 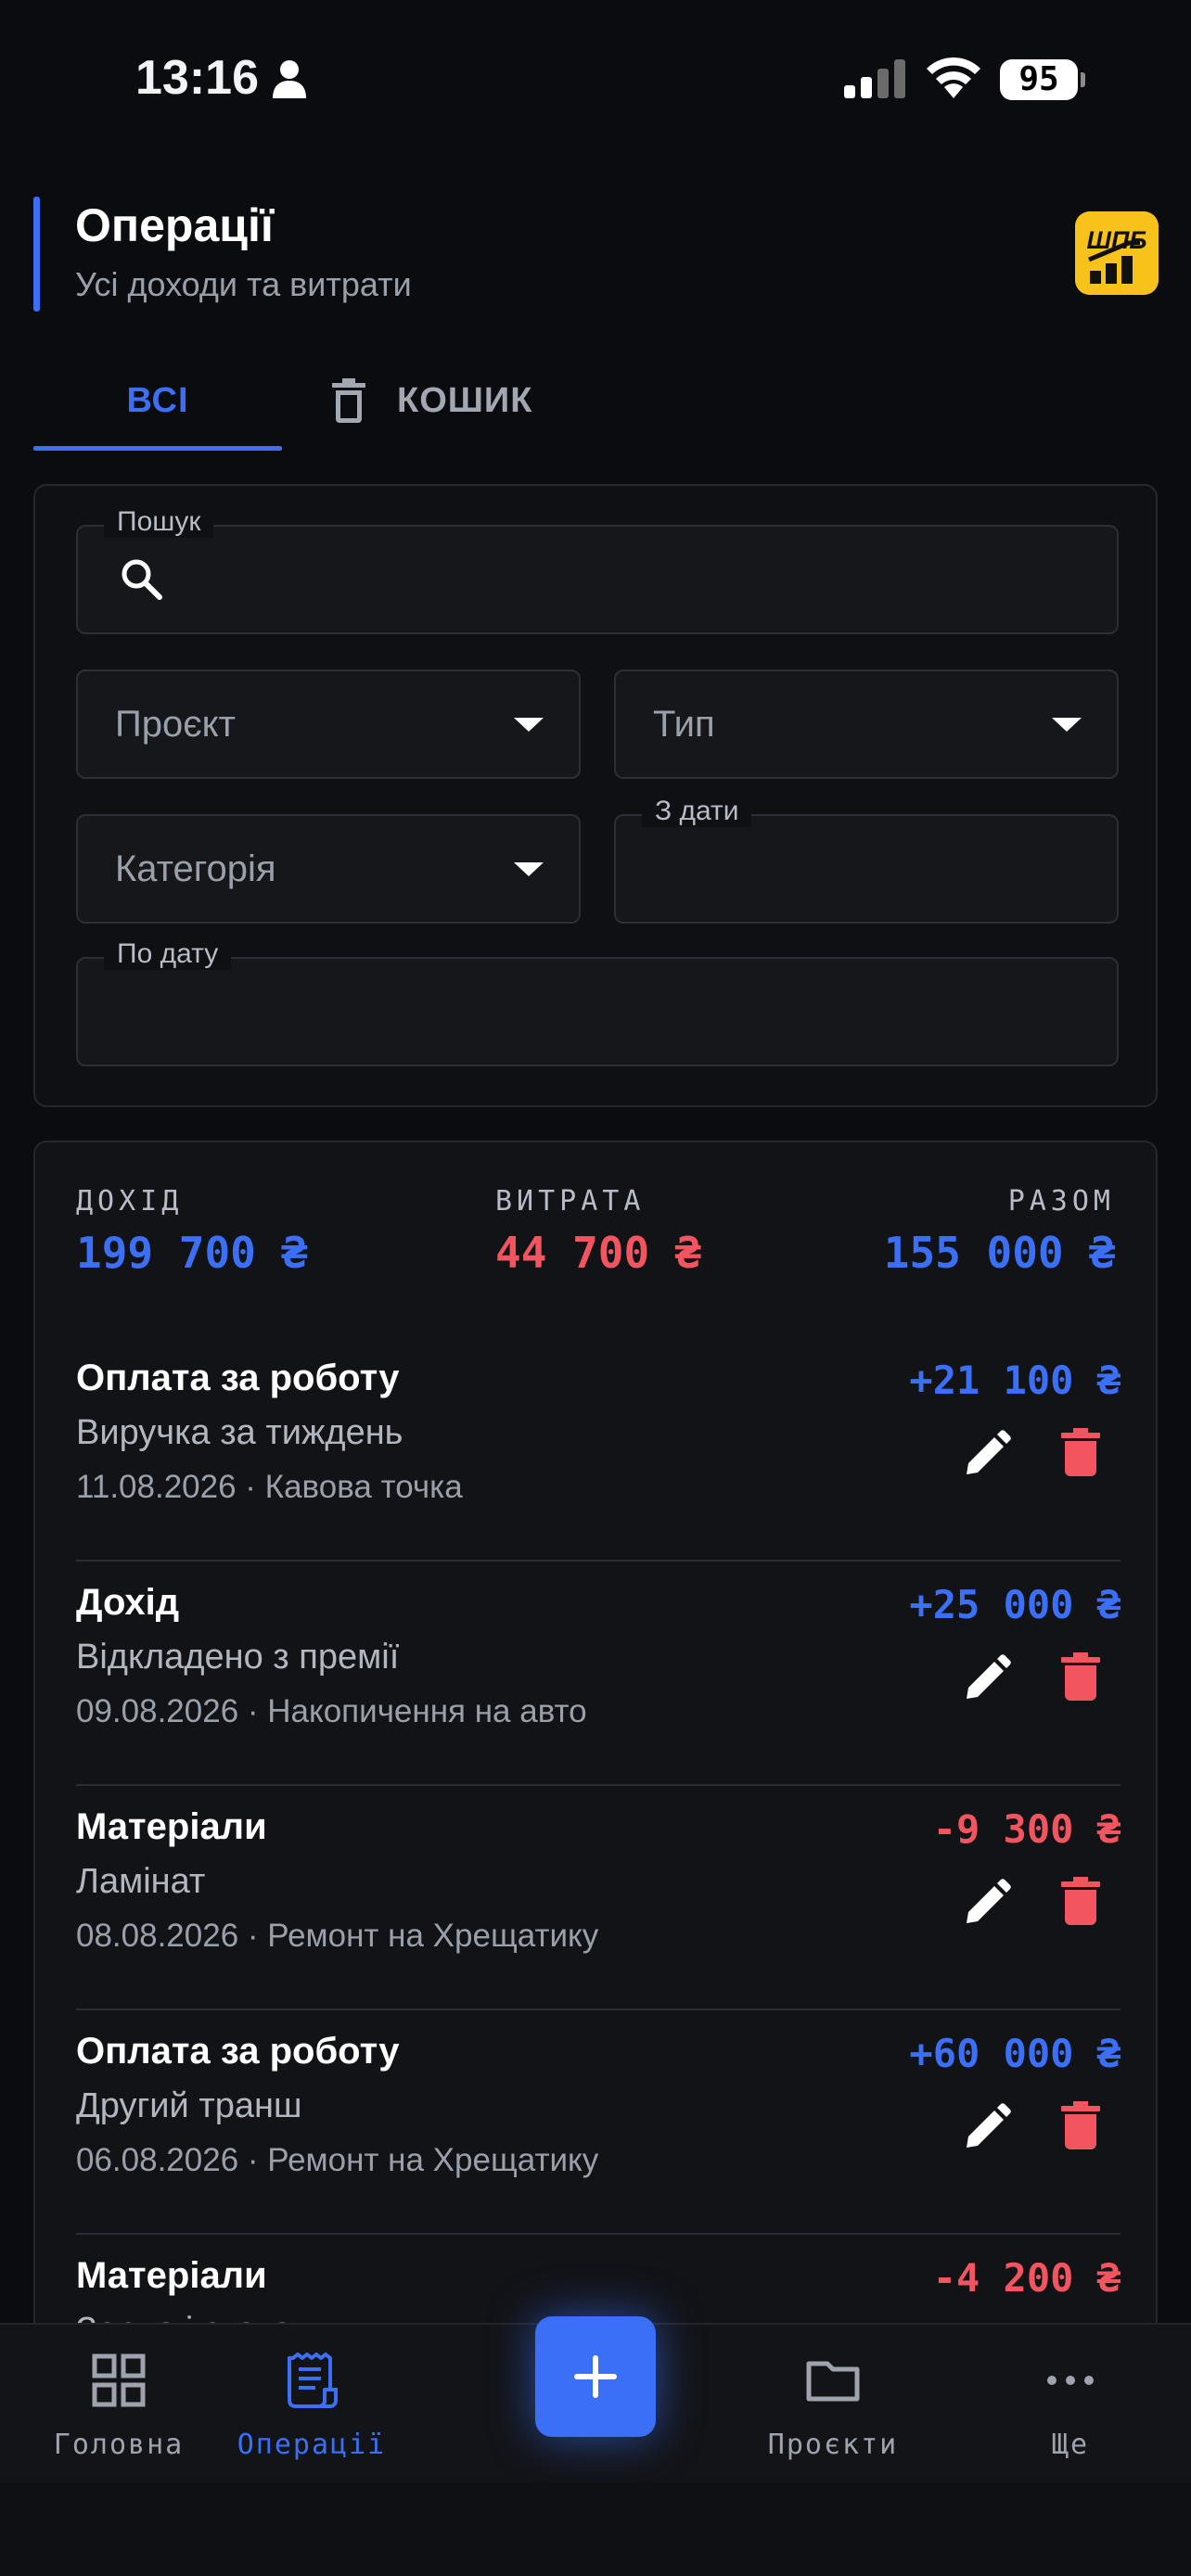 What do you see at coordinates (833, 2413) in the screenshot?
I see `nav-projects: Проєкти` at bounding box center [833, 2413].